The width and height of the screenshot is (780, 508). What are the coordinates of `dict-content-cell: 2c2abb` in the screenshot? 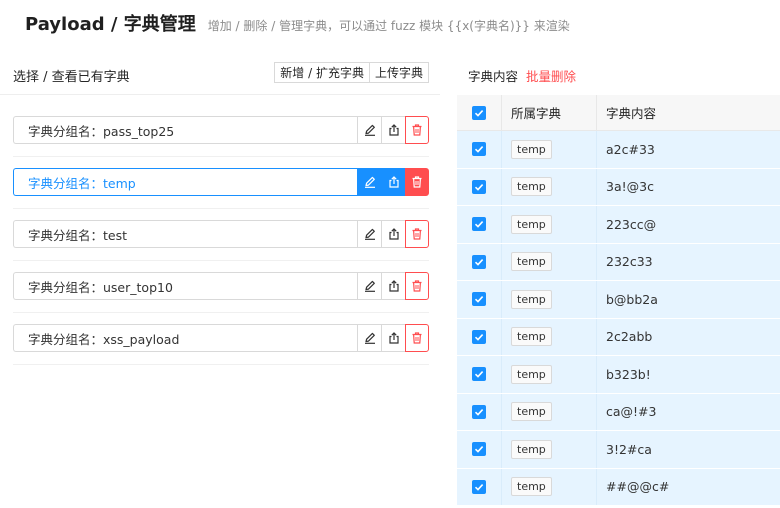 It's located at (629, 337).